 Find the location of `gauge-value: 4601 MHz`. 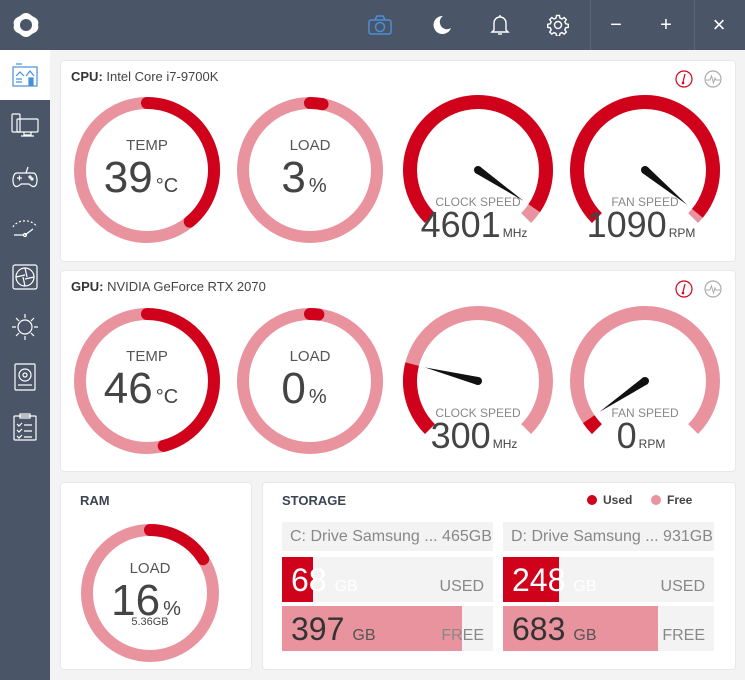

gauge-value: 4601 MHz is located at coordinates (474, 224).